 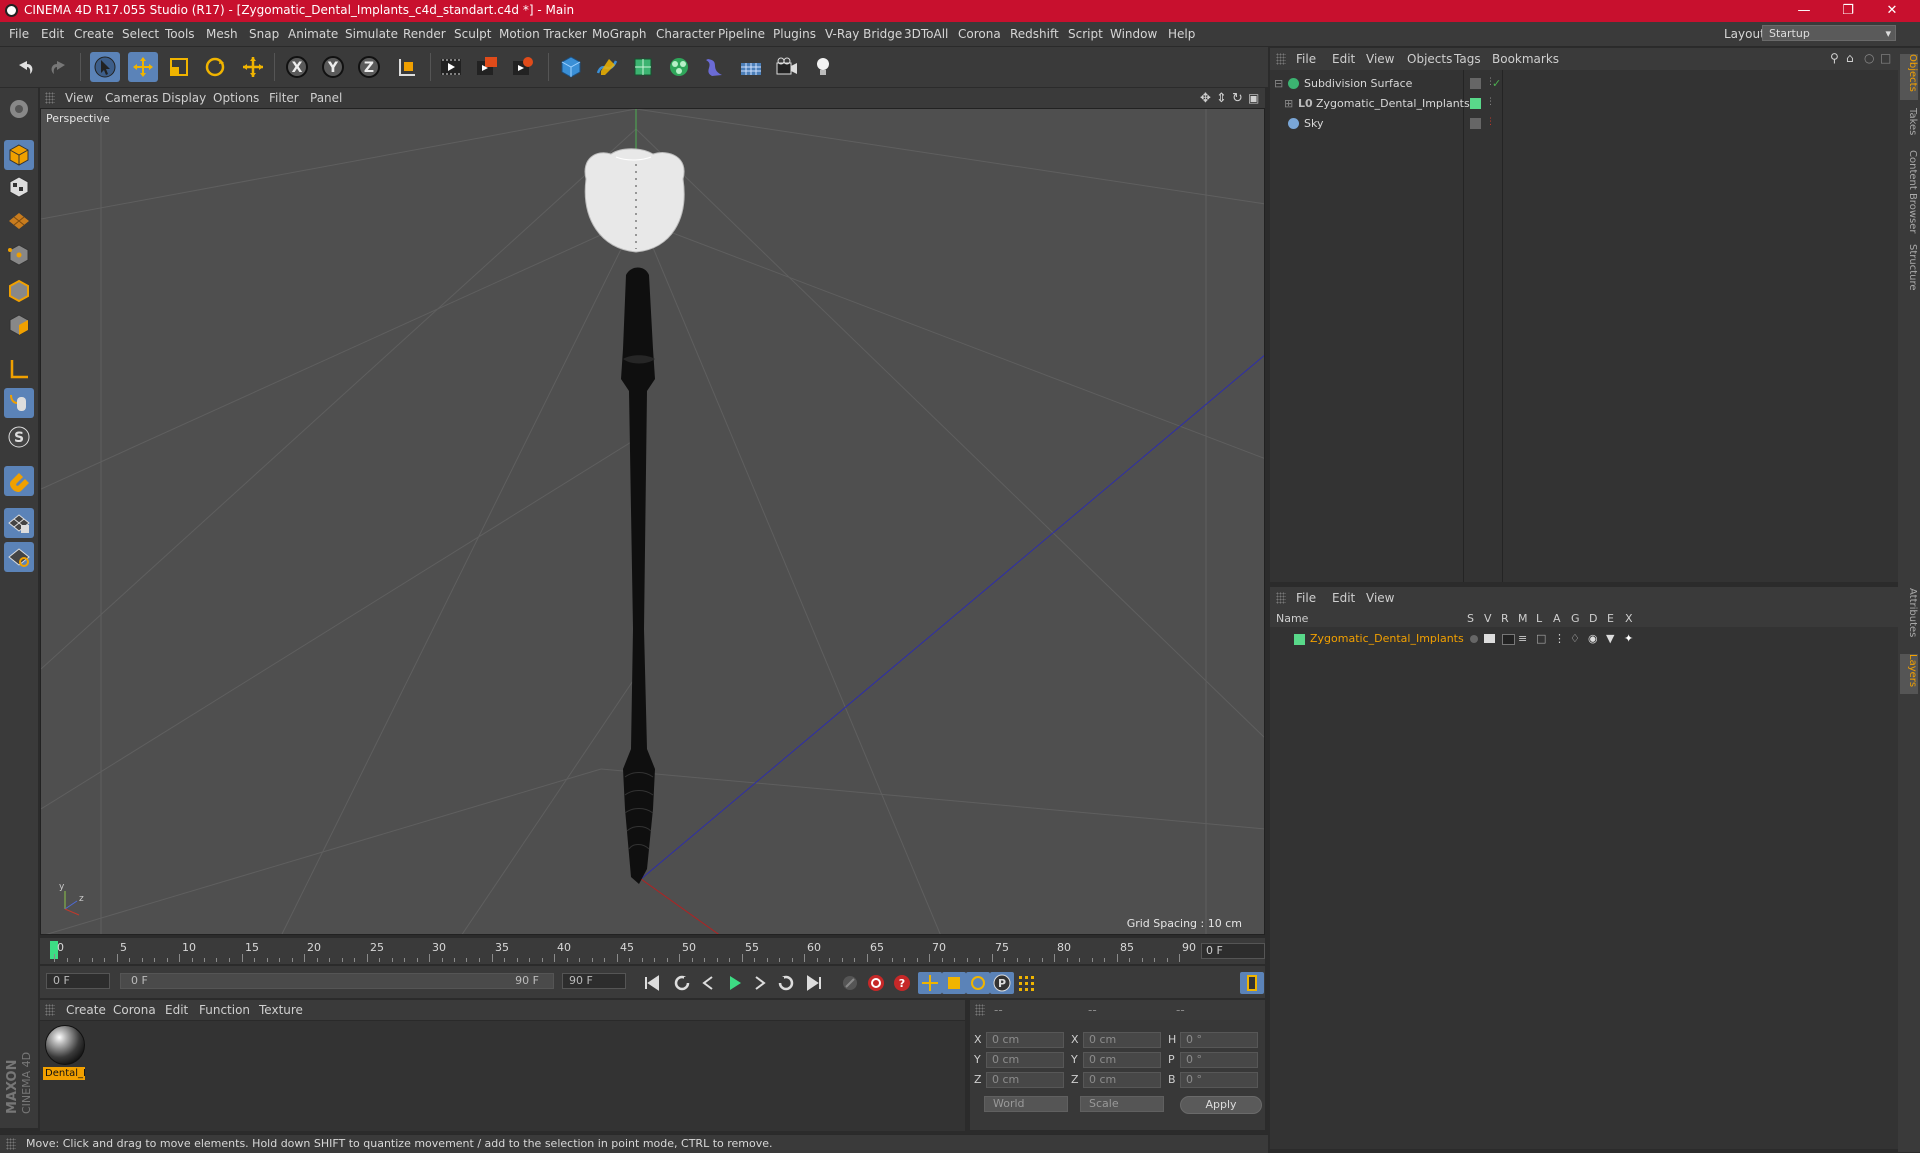 What do you see at coordinates (19, 481) in the screenshot?
I see `magnet-icon` at bounding box center [19, 481].